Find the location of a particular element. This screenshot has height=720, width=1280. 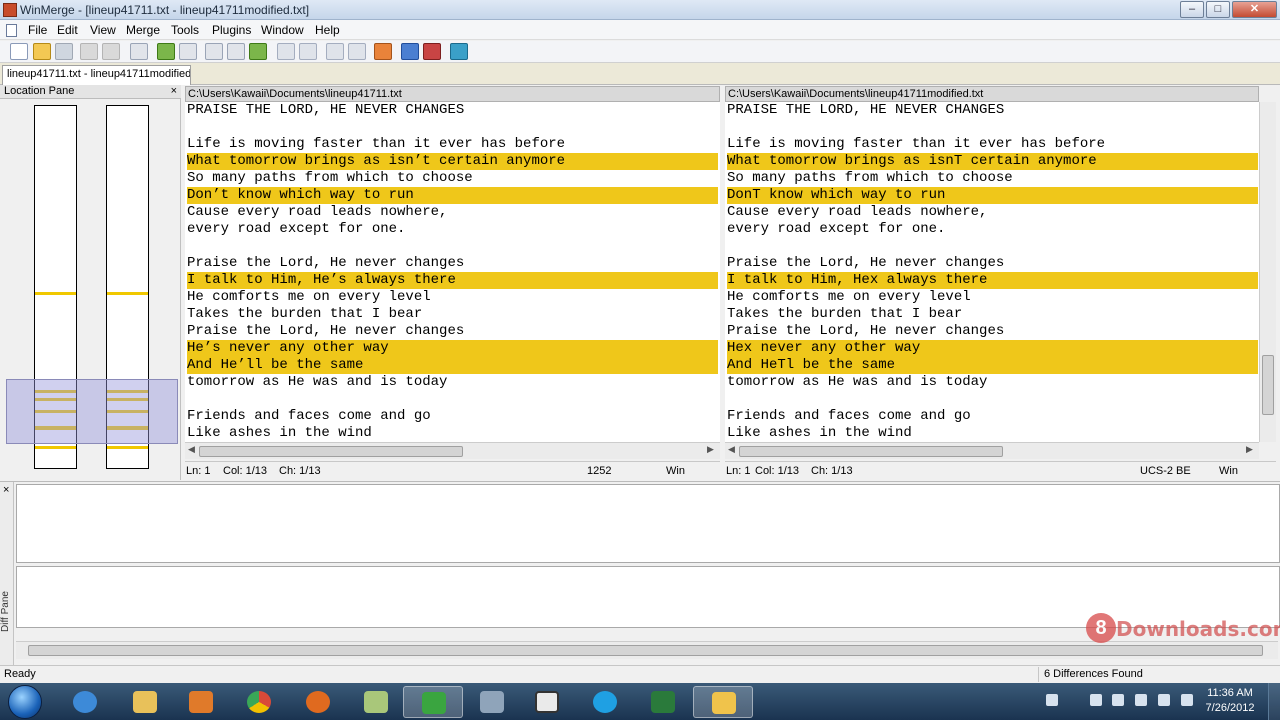

left-line: Like ashes in the wind is located at coordinates (452, 433).